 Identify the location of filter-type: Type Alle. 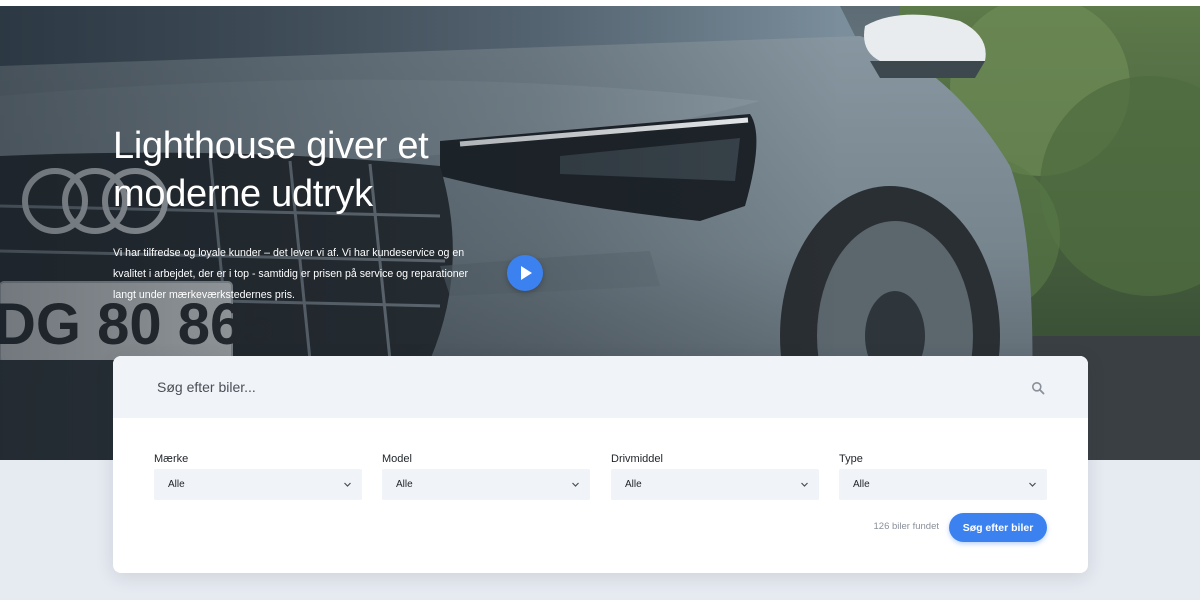
(943, 476).